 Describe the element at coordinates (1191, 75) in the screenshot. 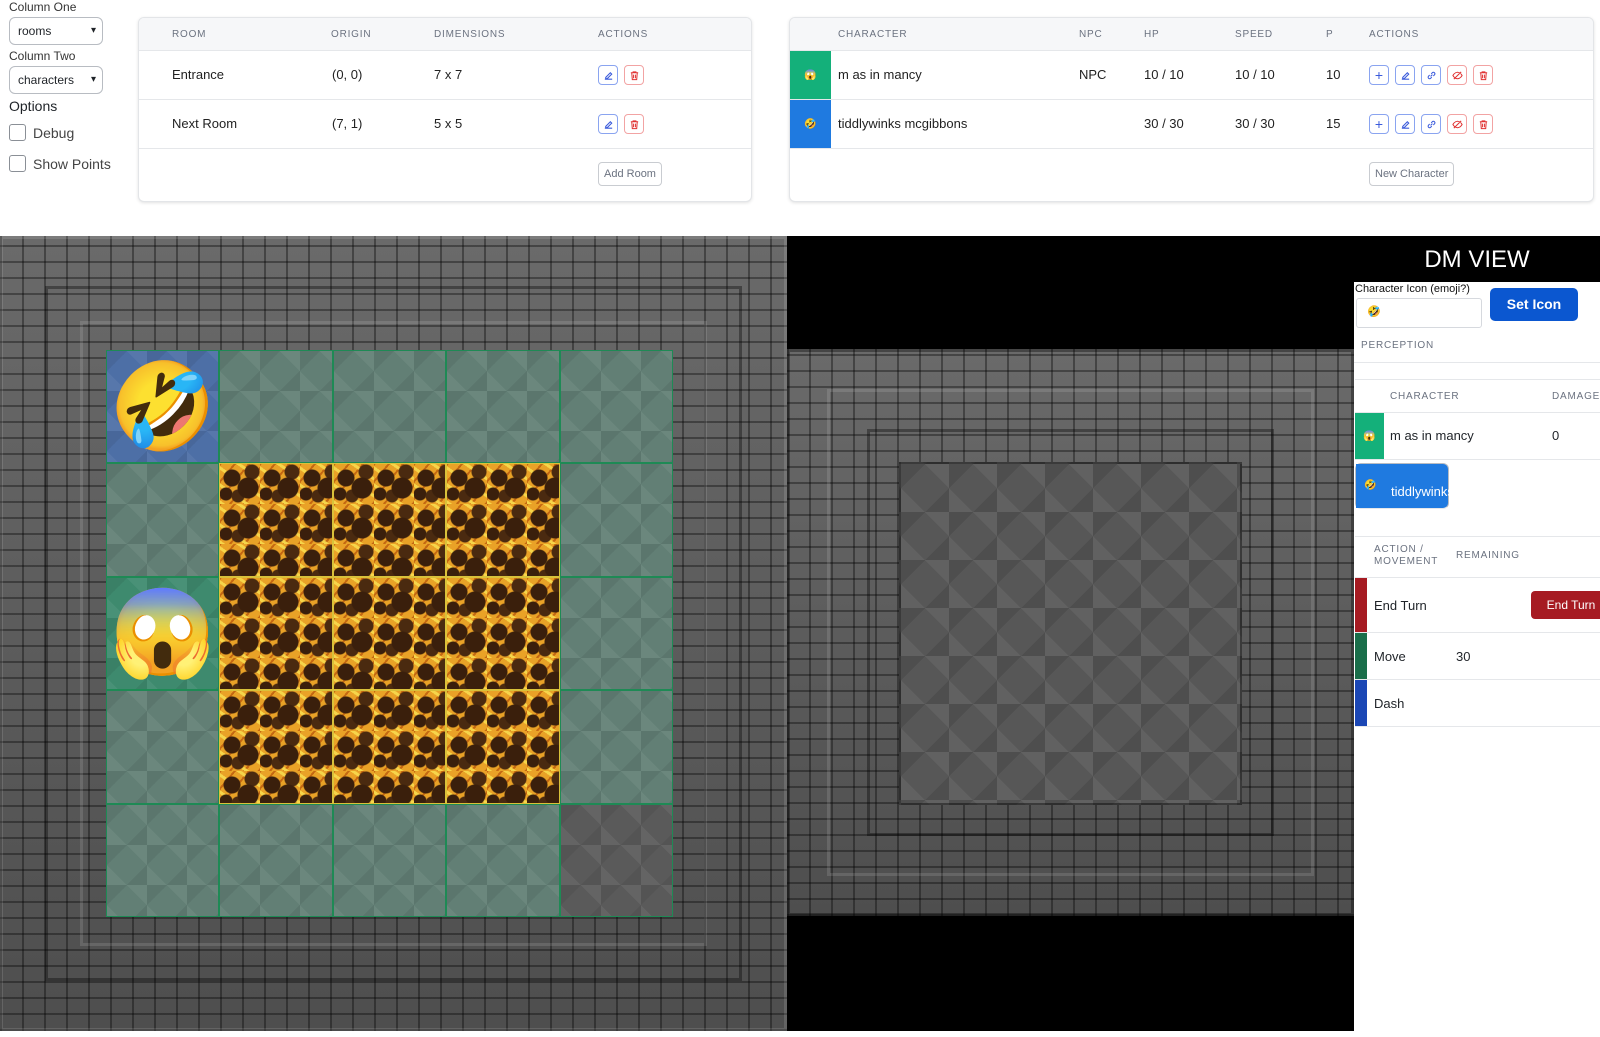

I see `table-row: 😱 m as in mancy NPC 10 / 10 10 / 10 10 +` at that location.